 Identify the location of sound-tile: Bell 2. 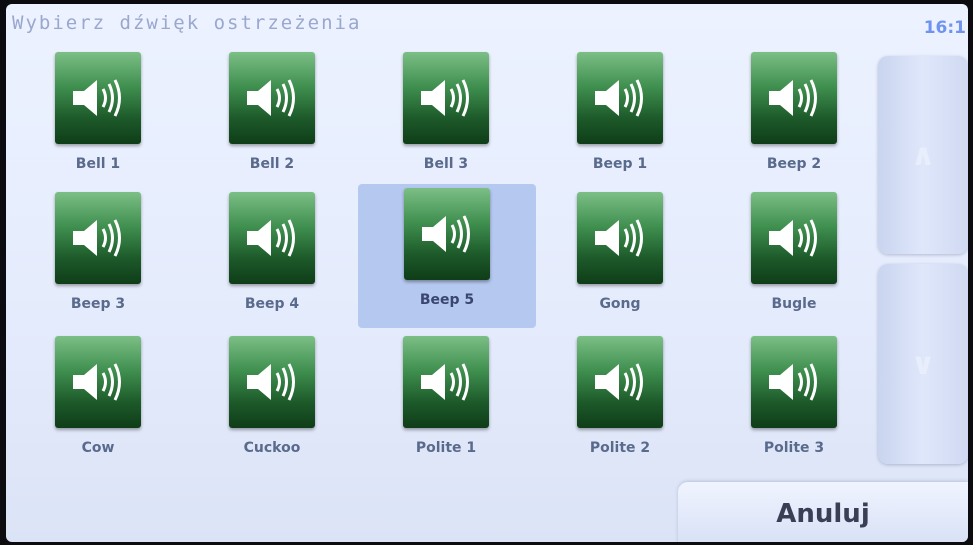
(272, 123).